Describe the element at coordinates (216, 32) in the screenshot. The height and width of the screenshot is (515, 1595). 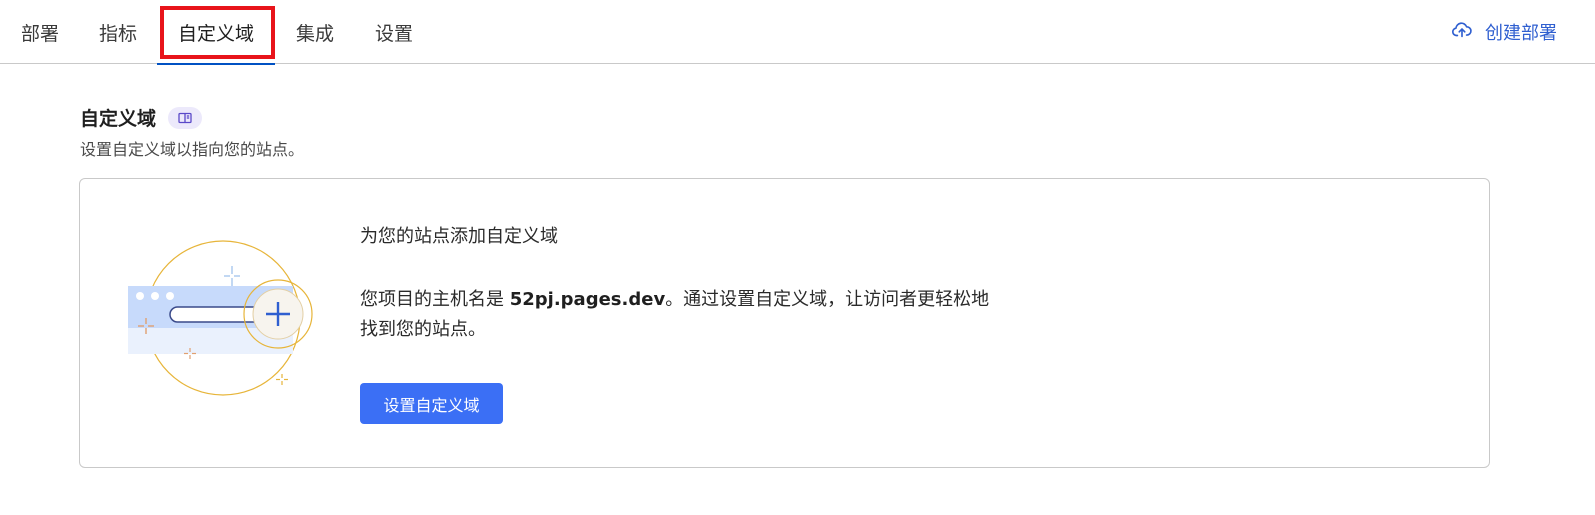
I see `tab-custom-domains: 自定义域` at that location.